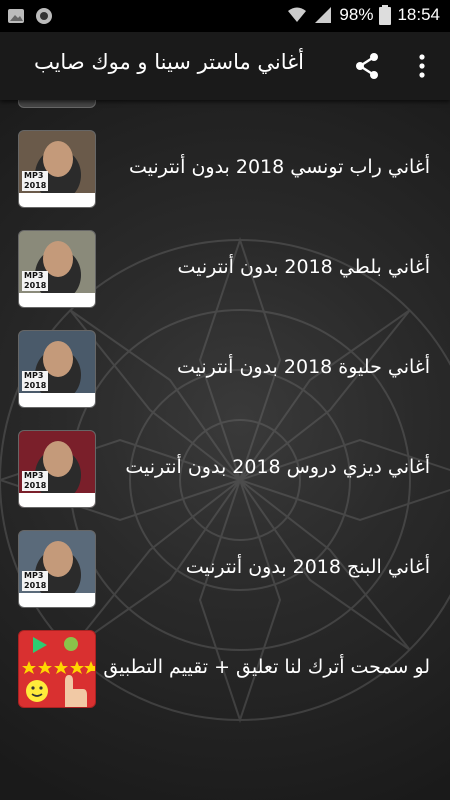  I want to click on message-icon, so click(44, 16).